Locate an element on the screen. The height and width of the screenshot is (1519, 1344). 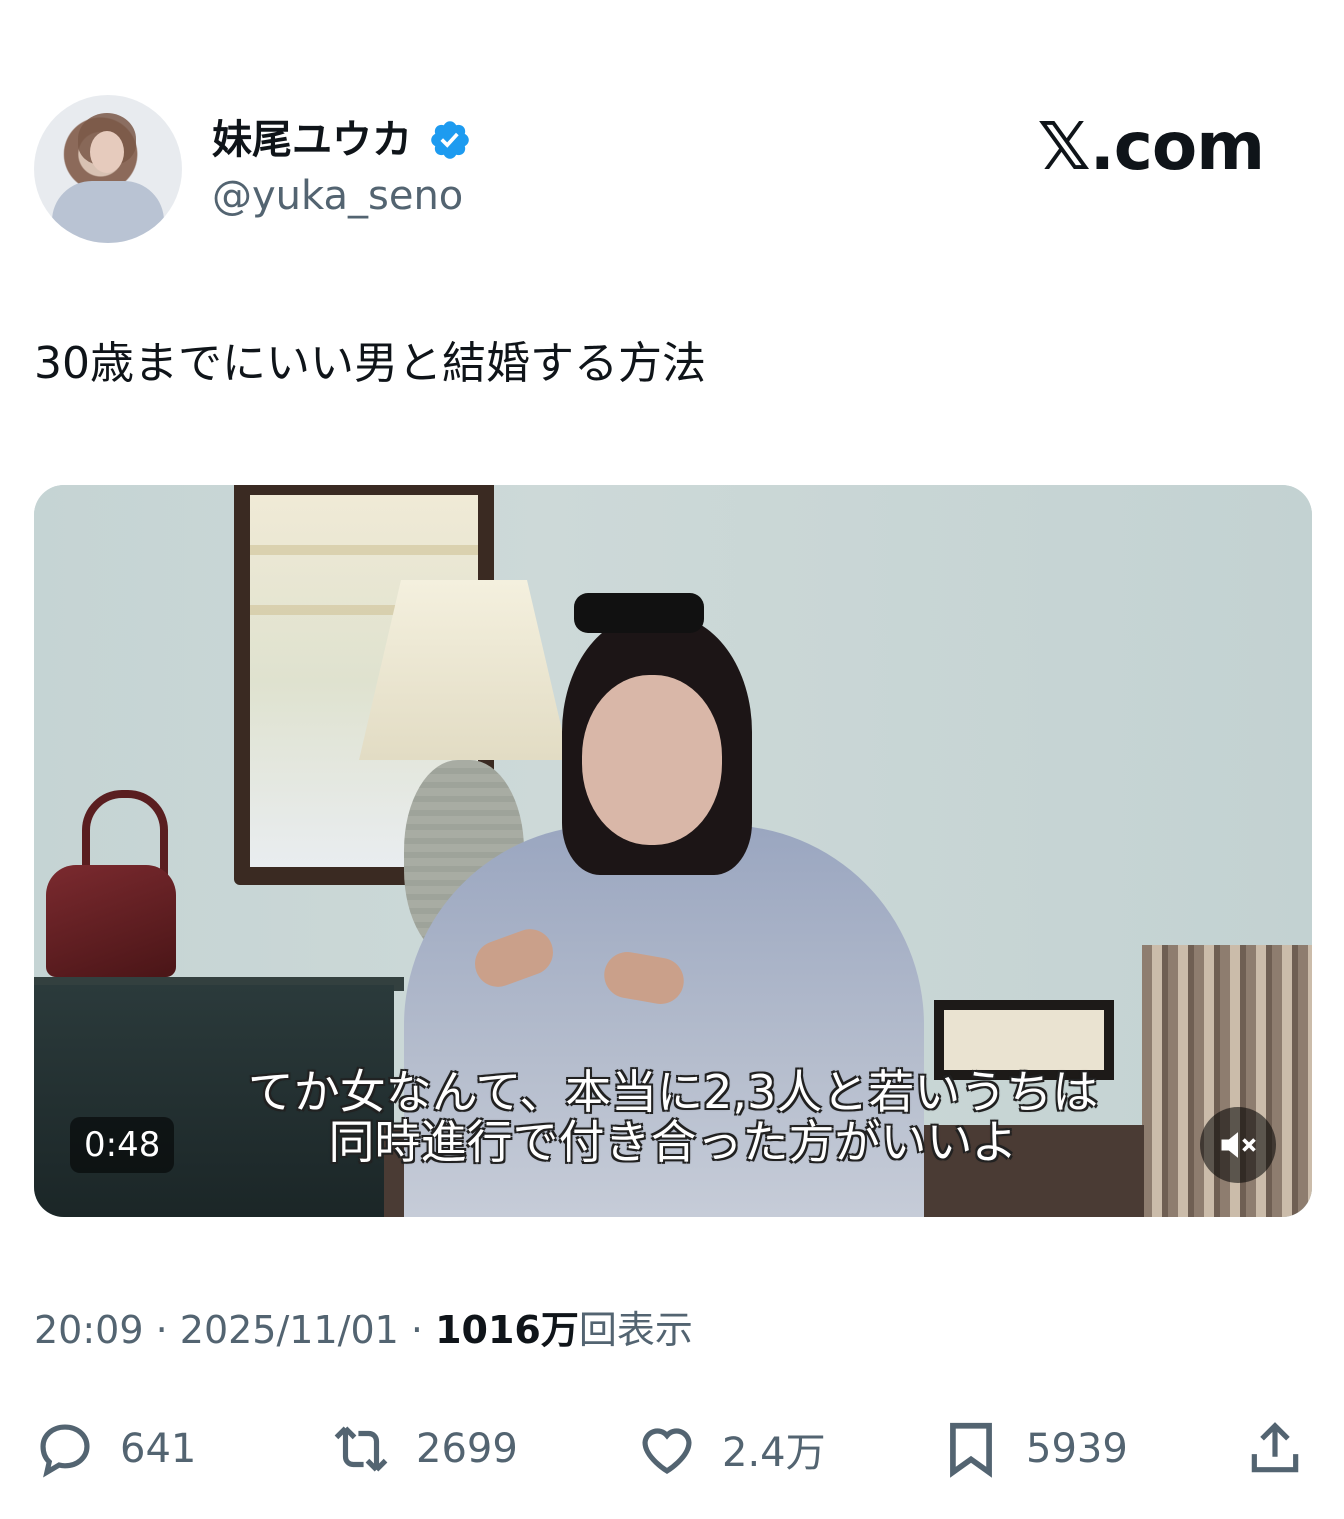
user-names: 妹尾ユウカ @yuka_seno is located at coordinates (342, 169).